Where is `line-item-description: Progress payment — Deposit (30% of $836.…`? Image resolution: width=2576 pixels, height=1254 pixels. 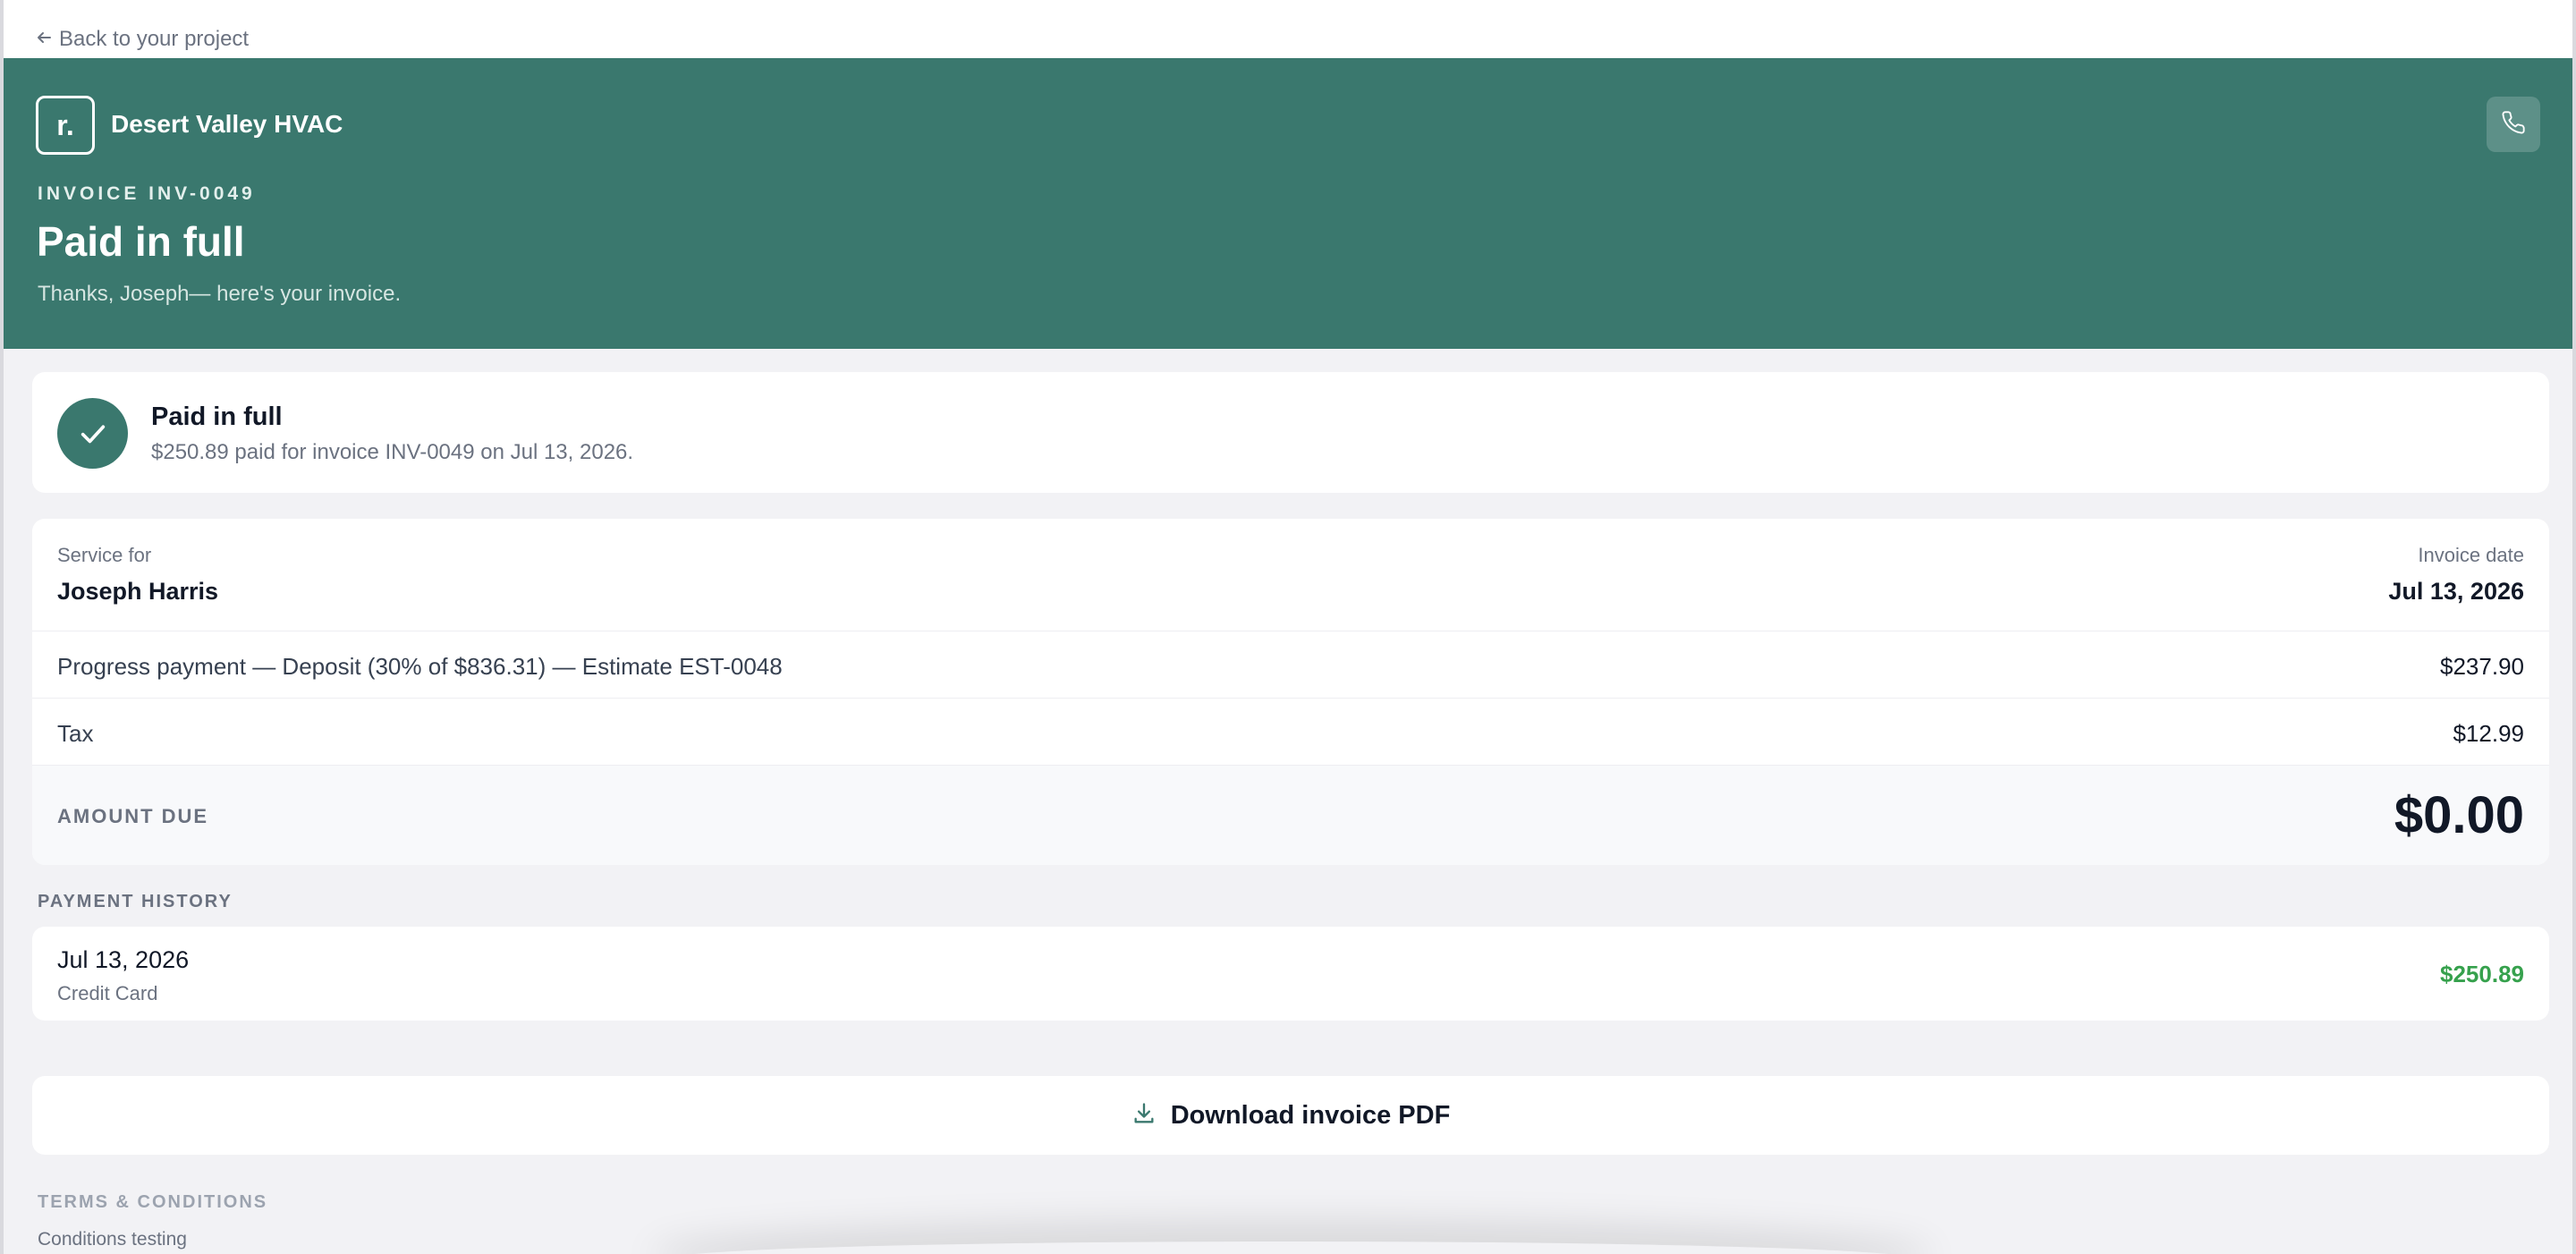 line-item-description: Progress payment — Deposit (30% of $836.… is located at coordinates (420, 666).